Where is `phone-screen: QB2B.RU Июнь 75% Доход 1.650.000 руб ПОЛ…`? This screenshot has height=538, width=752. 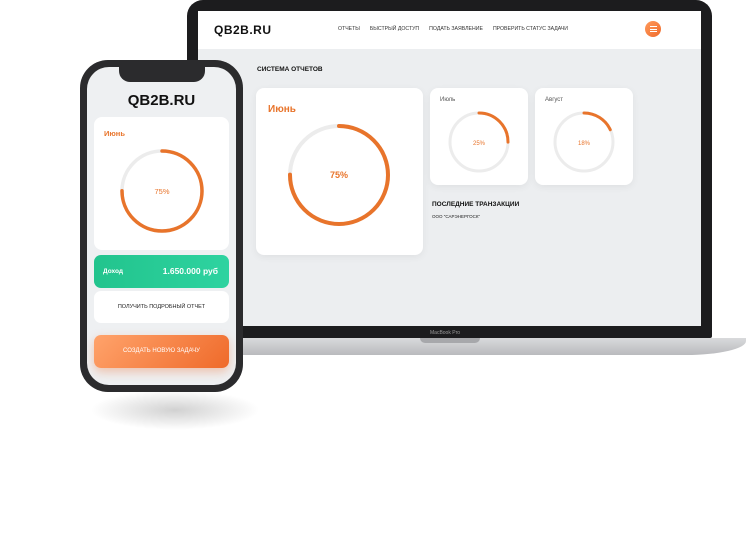
phone-screen: QB2B.RU Июнь 75% Доход 1.650.000 руб ПОЛ… is located at coordinates (161, 226).